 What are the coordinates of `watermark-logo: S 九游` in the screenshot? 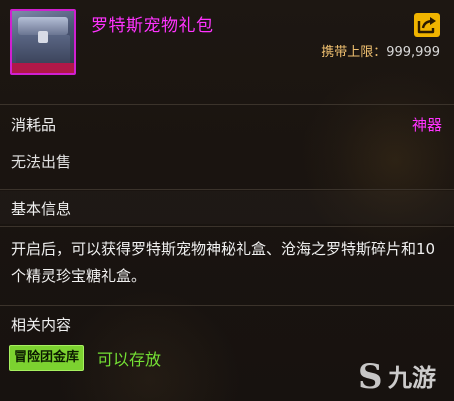 It's located at (403, 377).